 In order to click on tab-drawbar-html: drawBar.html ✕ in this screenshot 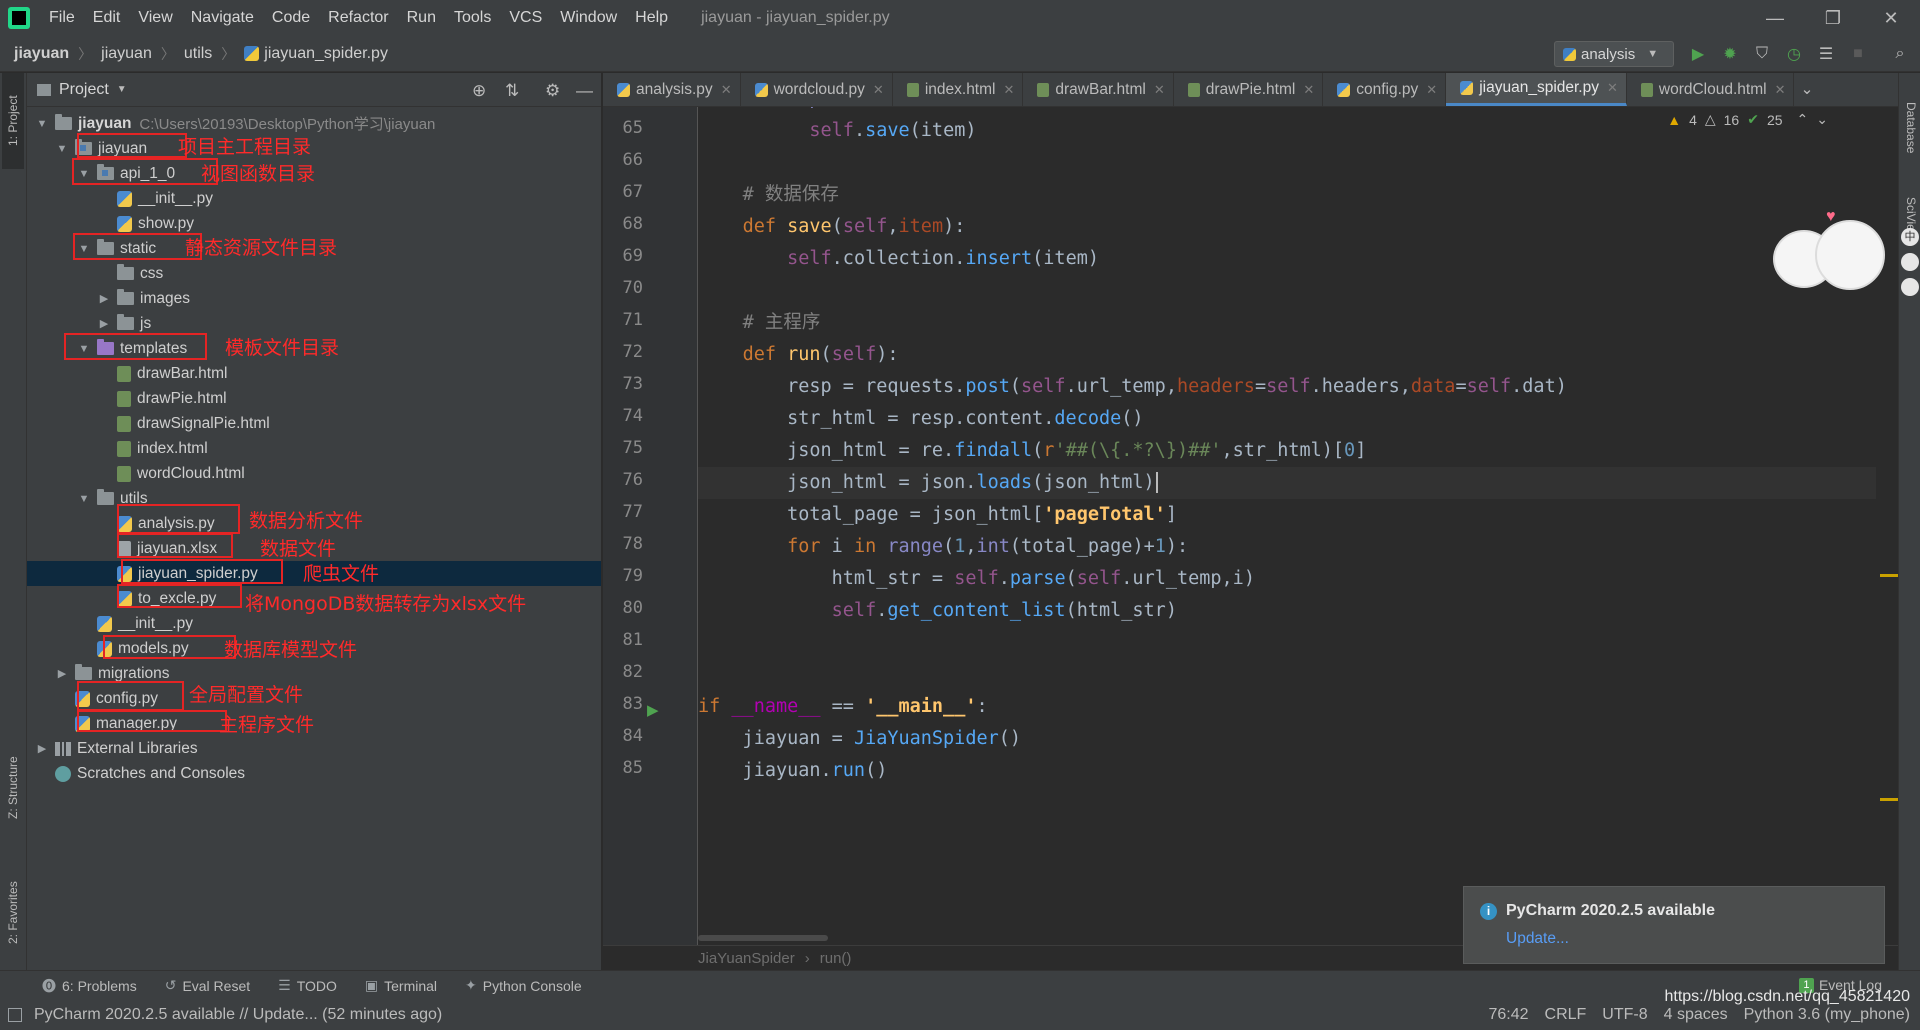, I will do `click(1098, 89)`.